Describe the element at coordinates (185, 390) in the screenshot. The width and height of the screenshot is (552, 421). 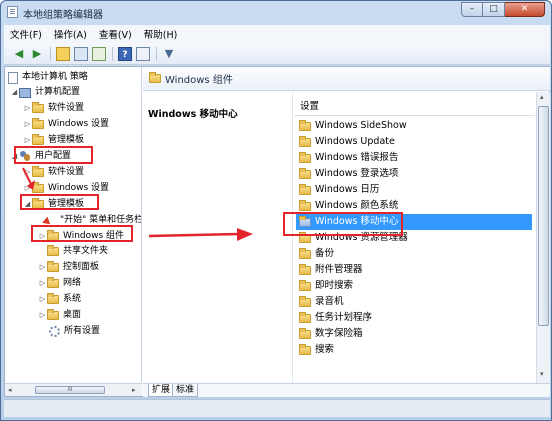
I see `tab-standard: 标准` at that location.